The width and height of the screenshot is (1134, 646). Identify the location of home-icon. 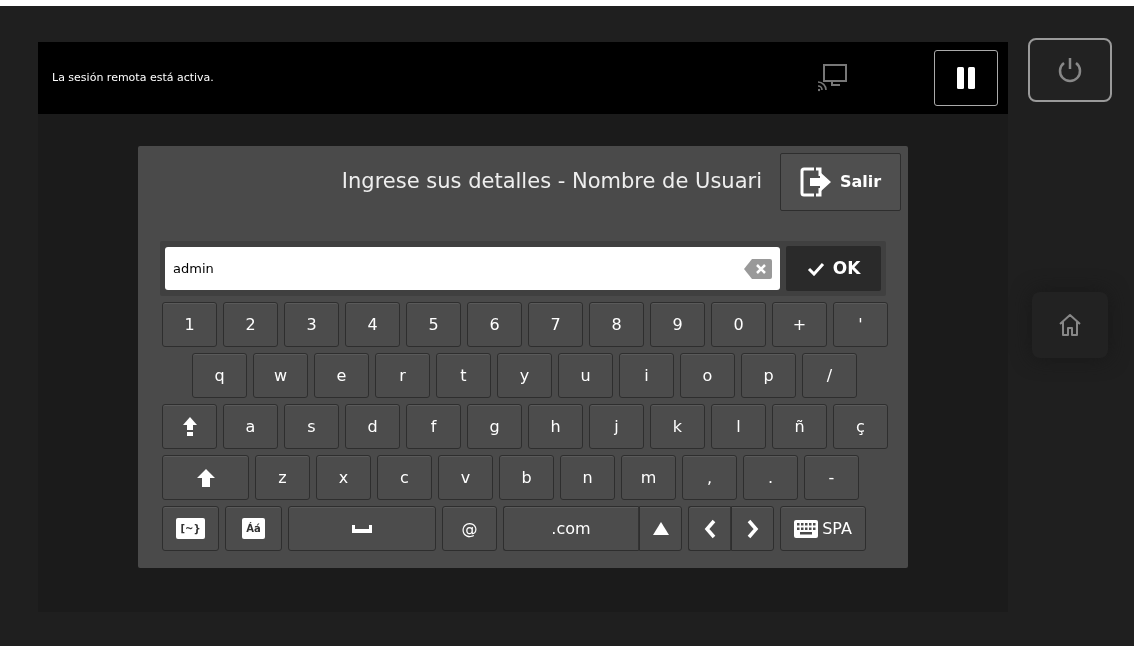
(1070, 325).